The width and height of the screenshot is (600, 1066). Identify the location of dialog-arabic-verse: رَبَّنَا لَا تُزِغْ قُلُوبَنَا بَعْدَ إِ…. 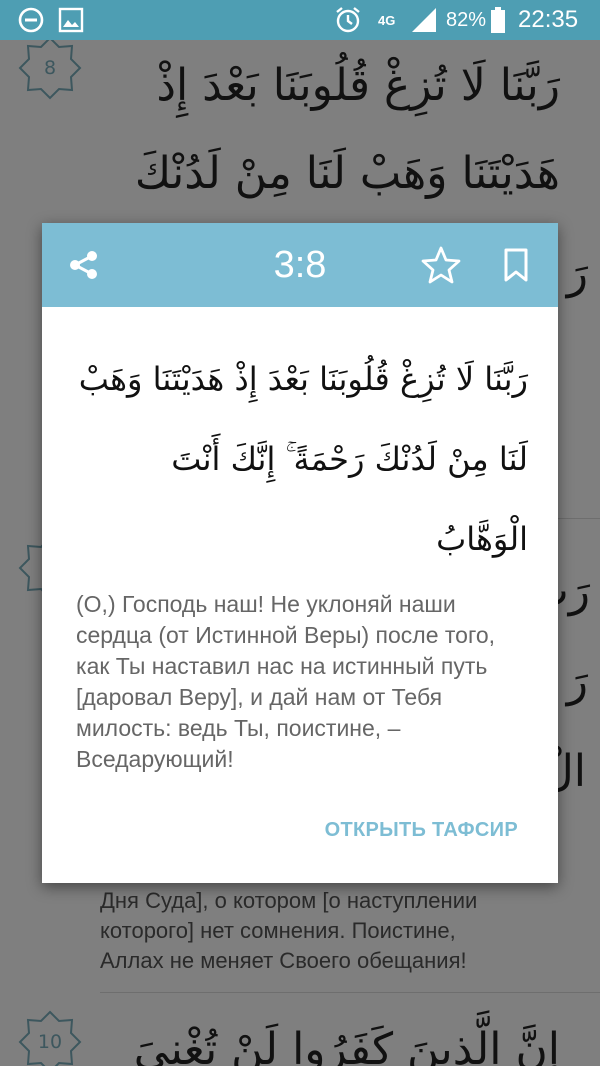
(303, 459).